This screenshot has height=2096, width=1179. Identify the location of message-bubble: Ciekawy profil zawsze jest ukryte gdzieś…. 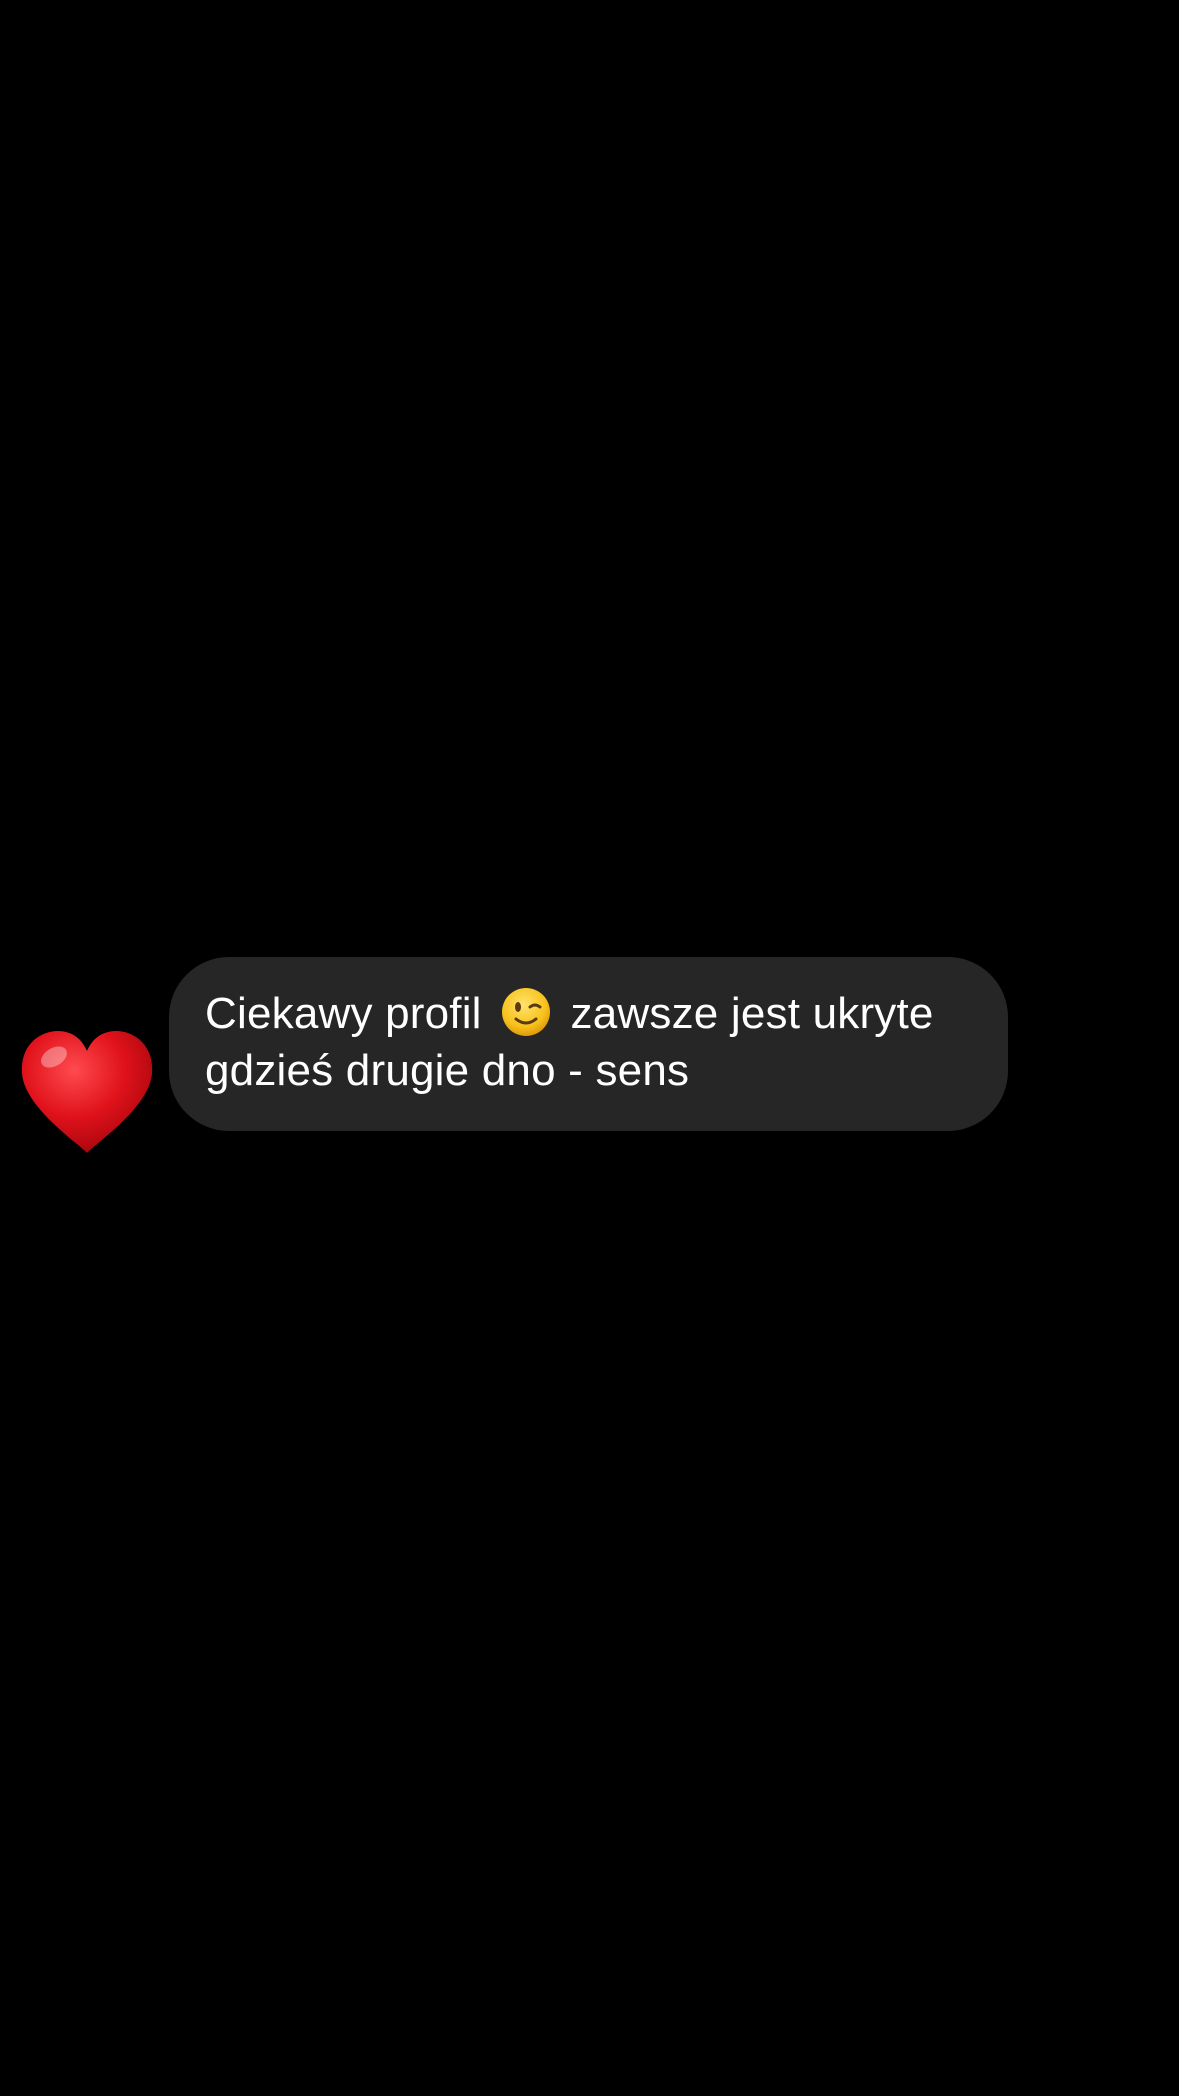
(588, 1044).